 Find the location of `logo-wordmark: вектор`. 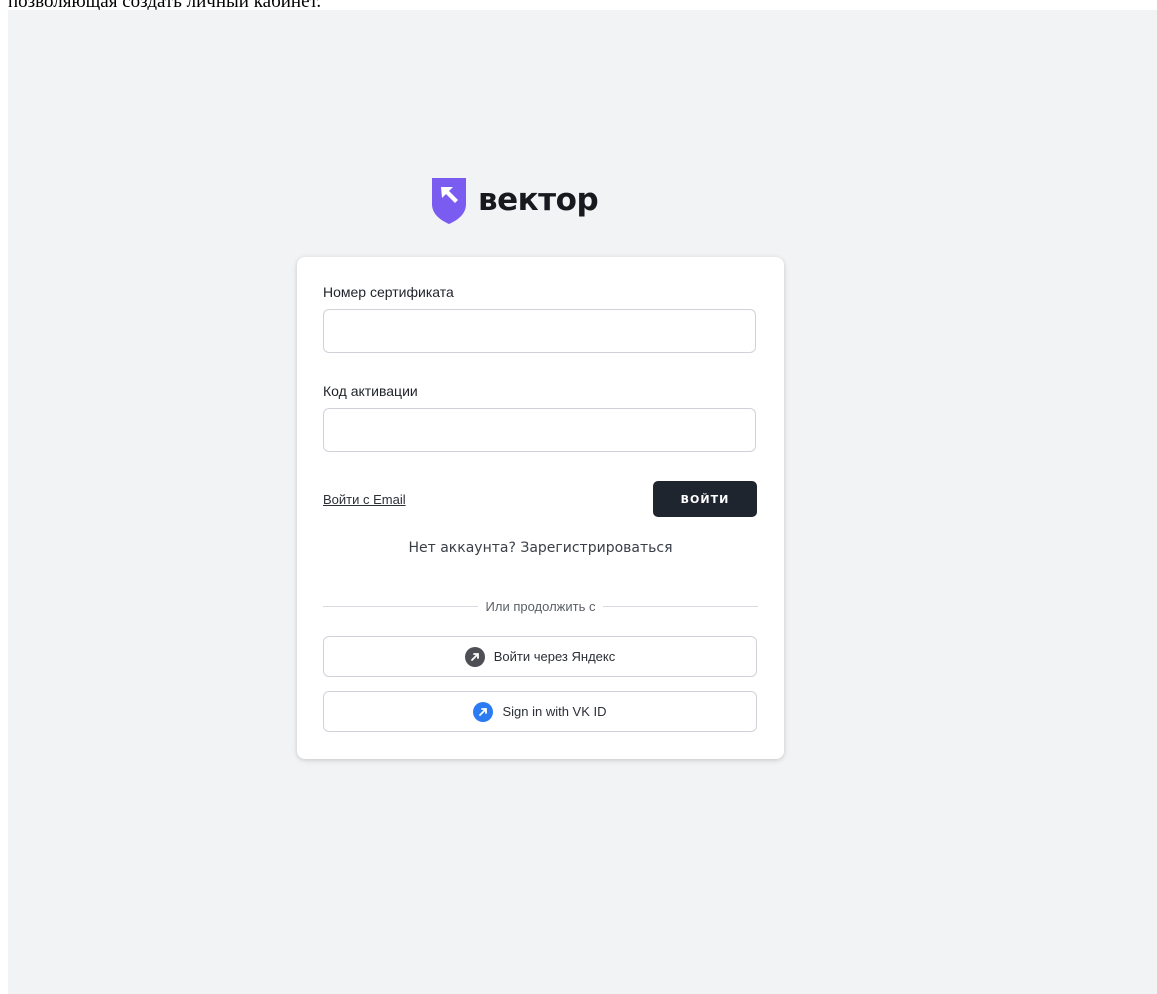

logo-wordmark: вектор is located at coordinates (538, 200).